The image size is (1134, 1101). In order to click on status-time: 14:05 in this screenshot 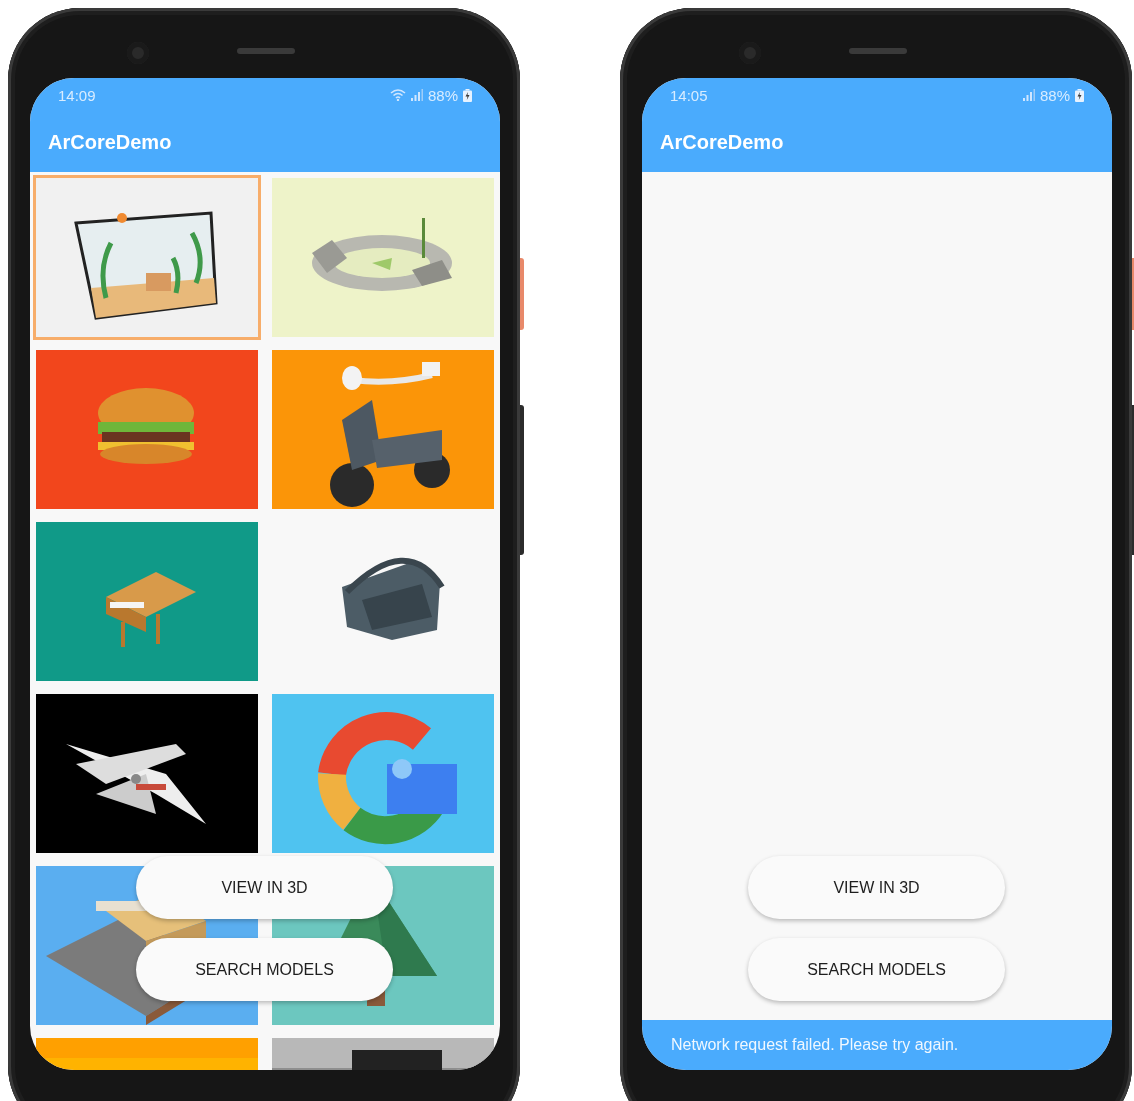, I will do `click(689, 95)`.